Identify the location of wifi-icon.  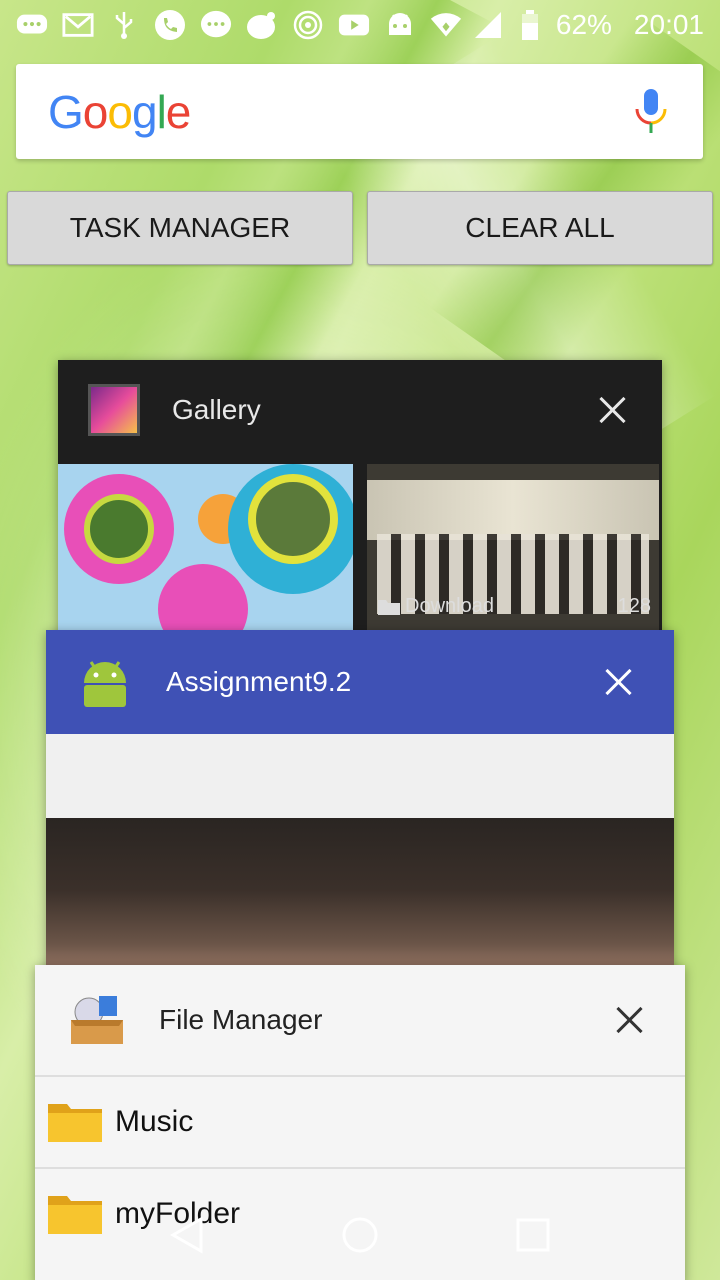
(446, 25).